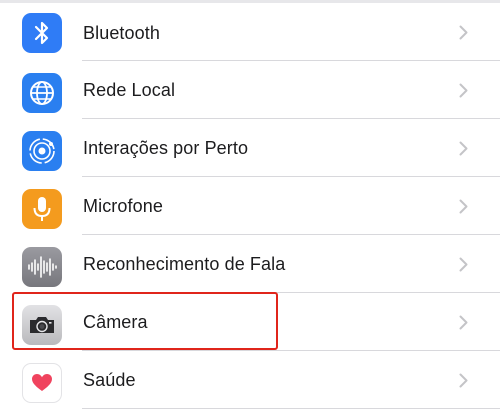 The height and width of the screenshot is (413, 500). Describe the element at coordinates (42, 151) in the screenshot. I see `nearby-interaction-icon` at that location.